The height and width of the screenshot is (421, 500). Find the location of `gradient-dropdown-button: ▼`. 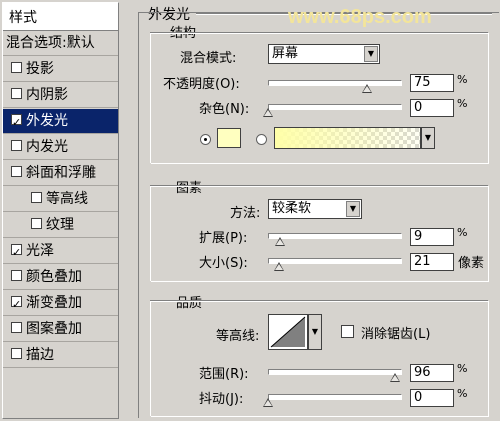

gradient-dropdown-button: ▼ is located at coordinates (428, 138).